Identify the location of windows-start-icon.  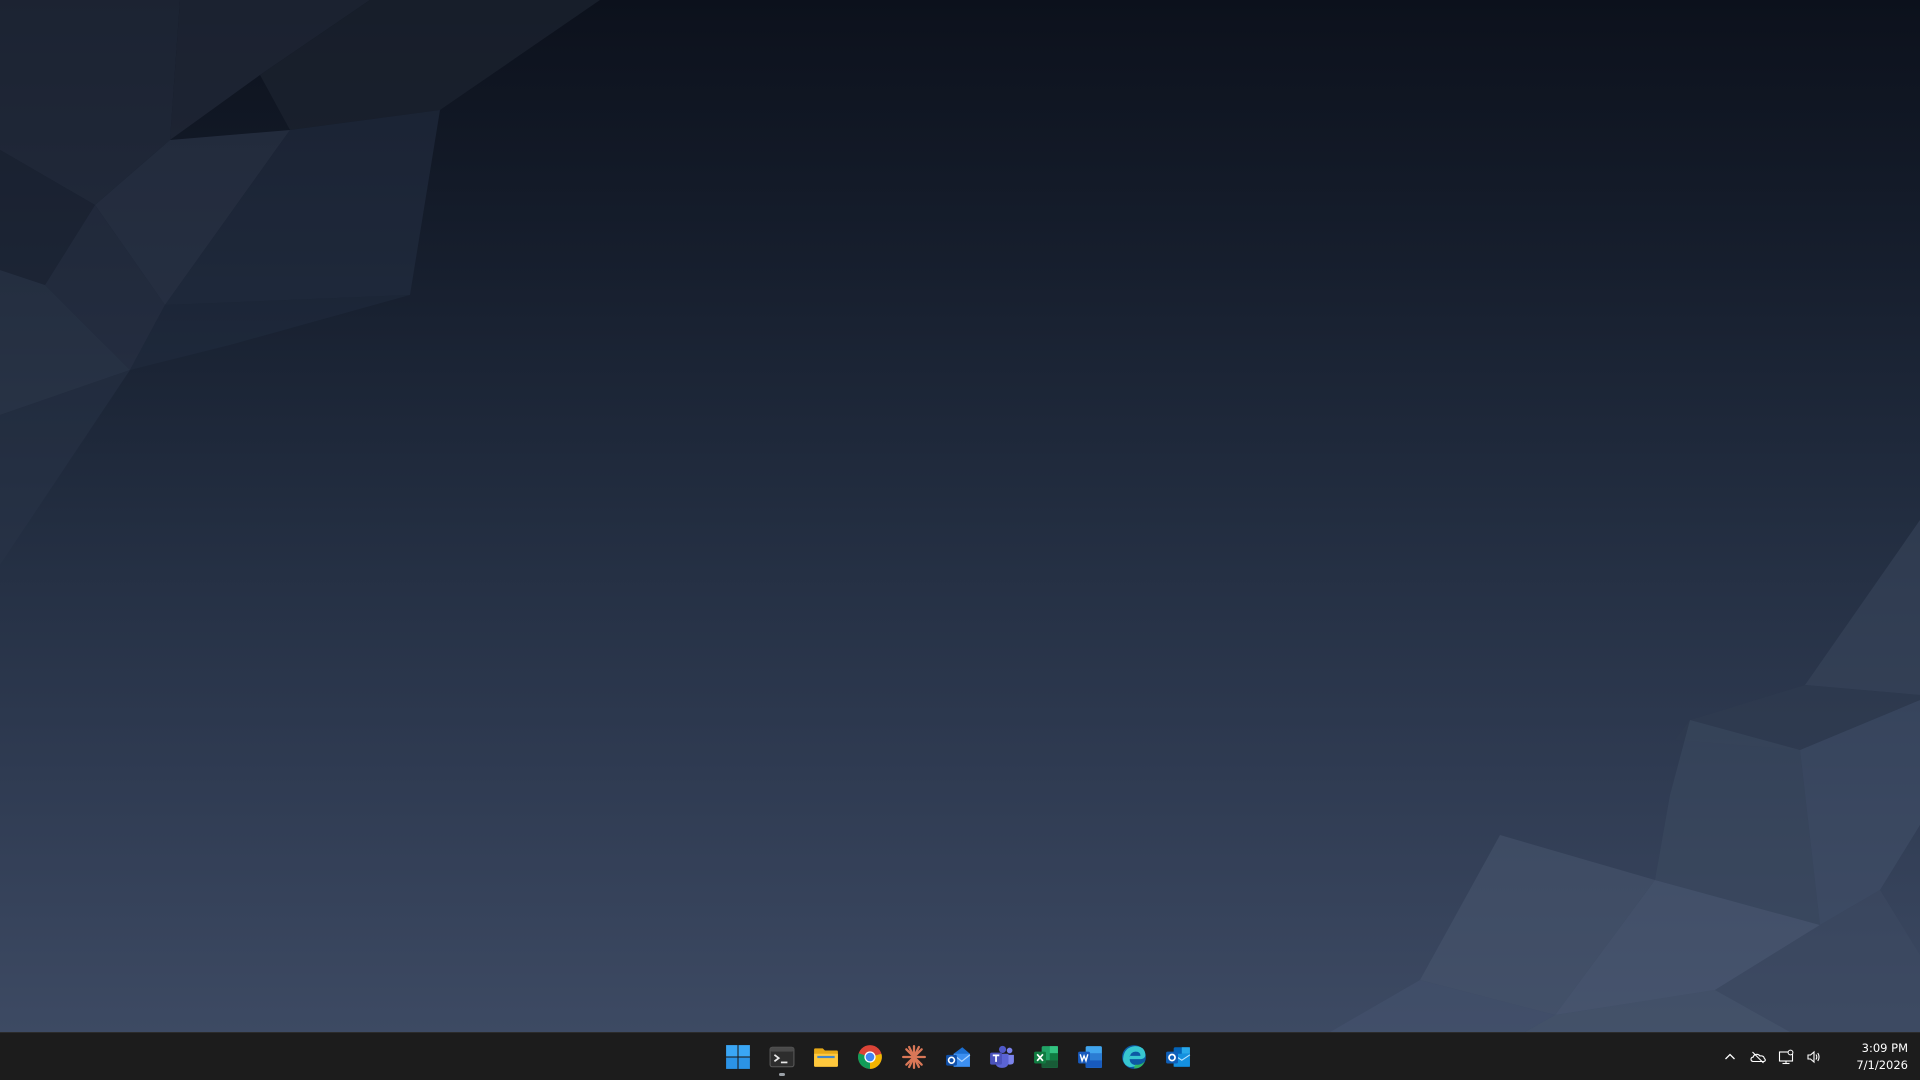
(738, 1057).